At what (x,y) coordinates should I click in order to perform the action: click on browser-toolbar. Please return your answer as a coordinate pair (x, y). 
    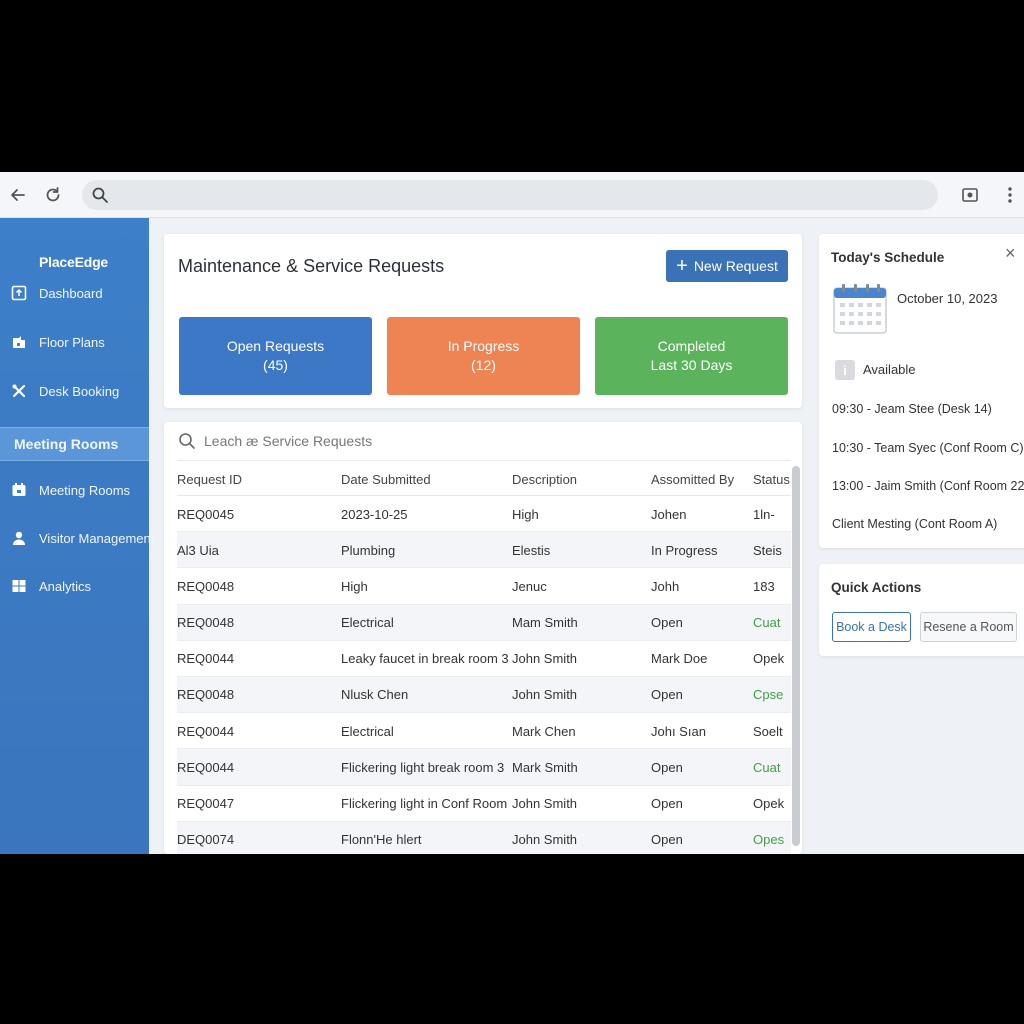
    Looking at the image, I should click on (512, 195).